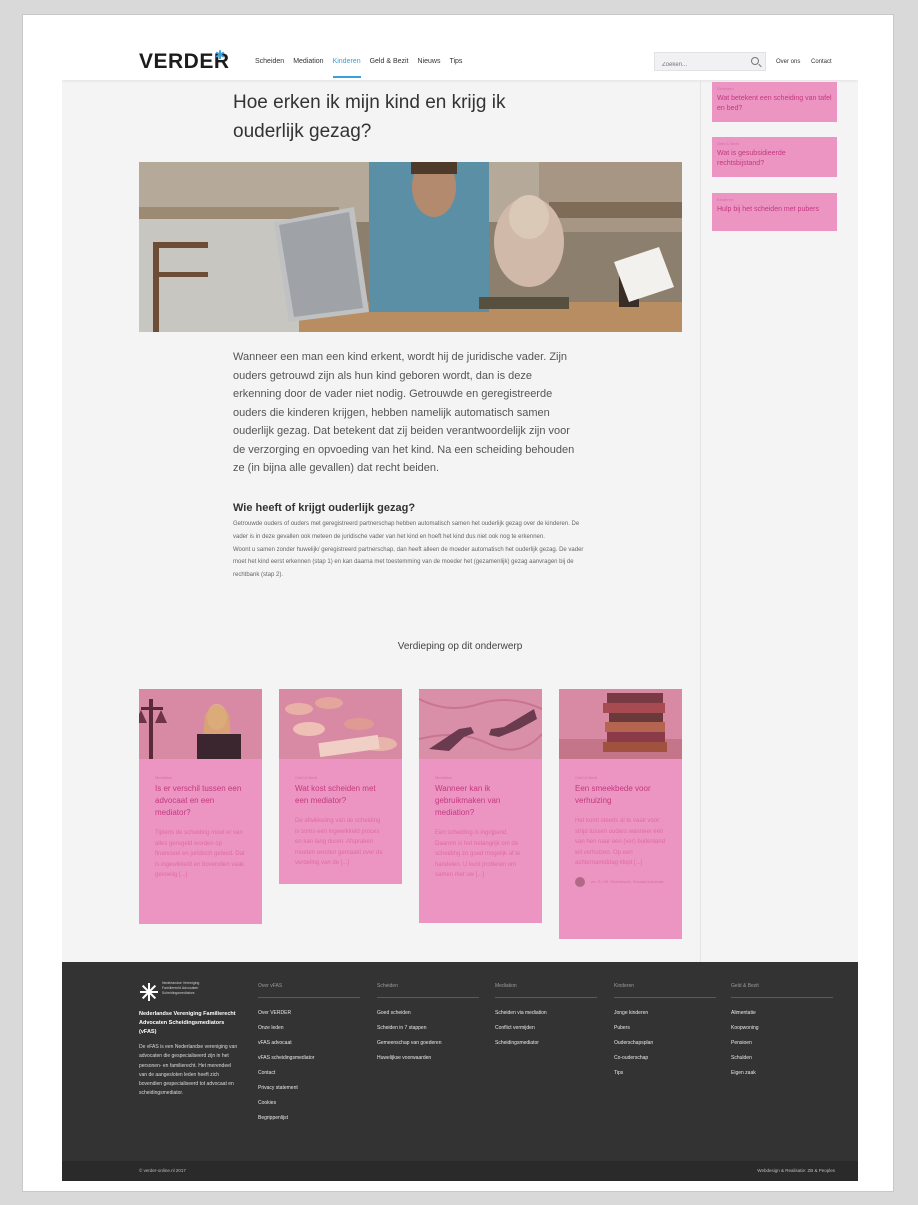 The width and height of the screenshot is (918, 1205). What do you see at coordinates (665, 1043) in the screenshot?
I see `footer-link: Ouderschapsplan` at bounding box center [665, 1043].